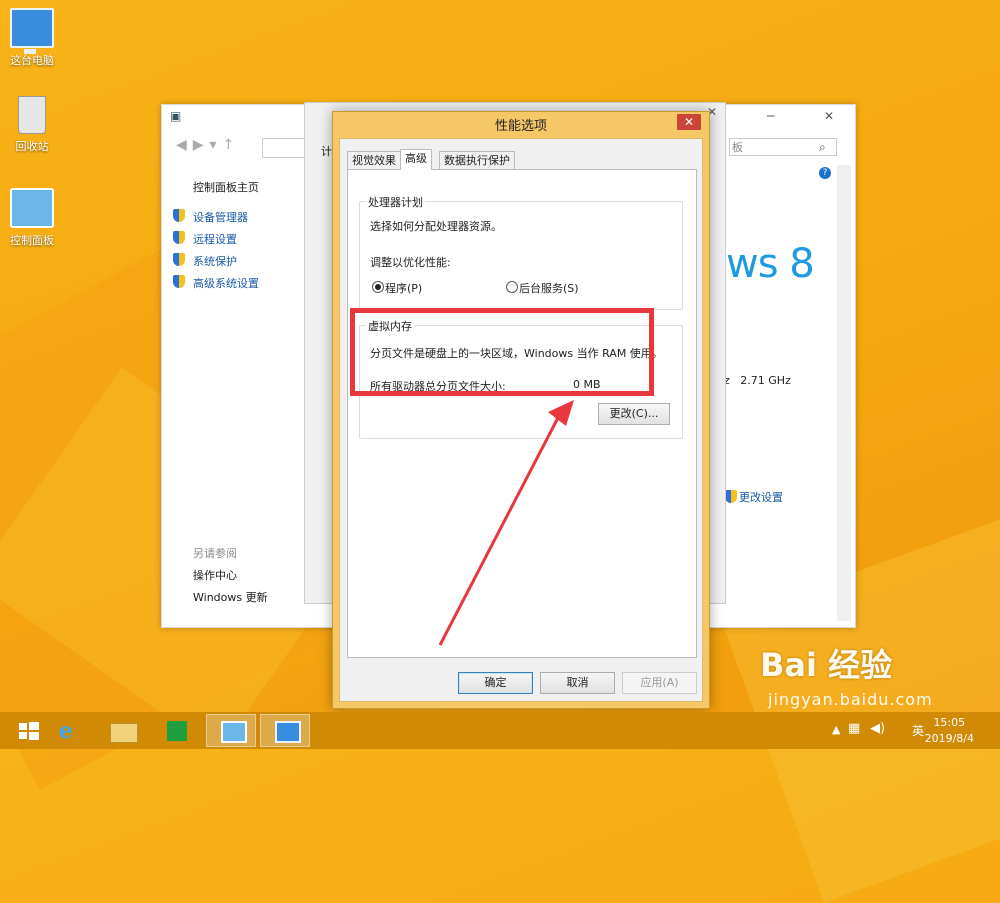 The height and width of the screenshot is (903, 1000). I want to click on taskbar-store, so click(177, 730).